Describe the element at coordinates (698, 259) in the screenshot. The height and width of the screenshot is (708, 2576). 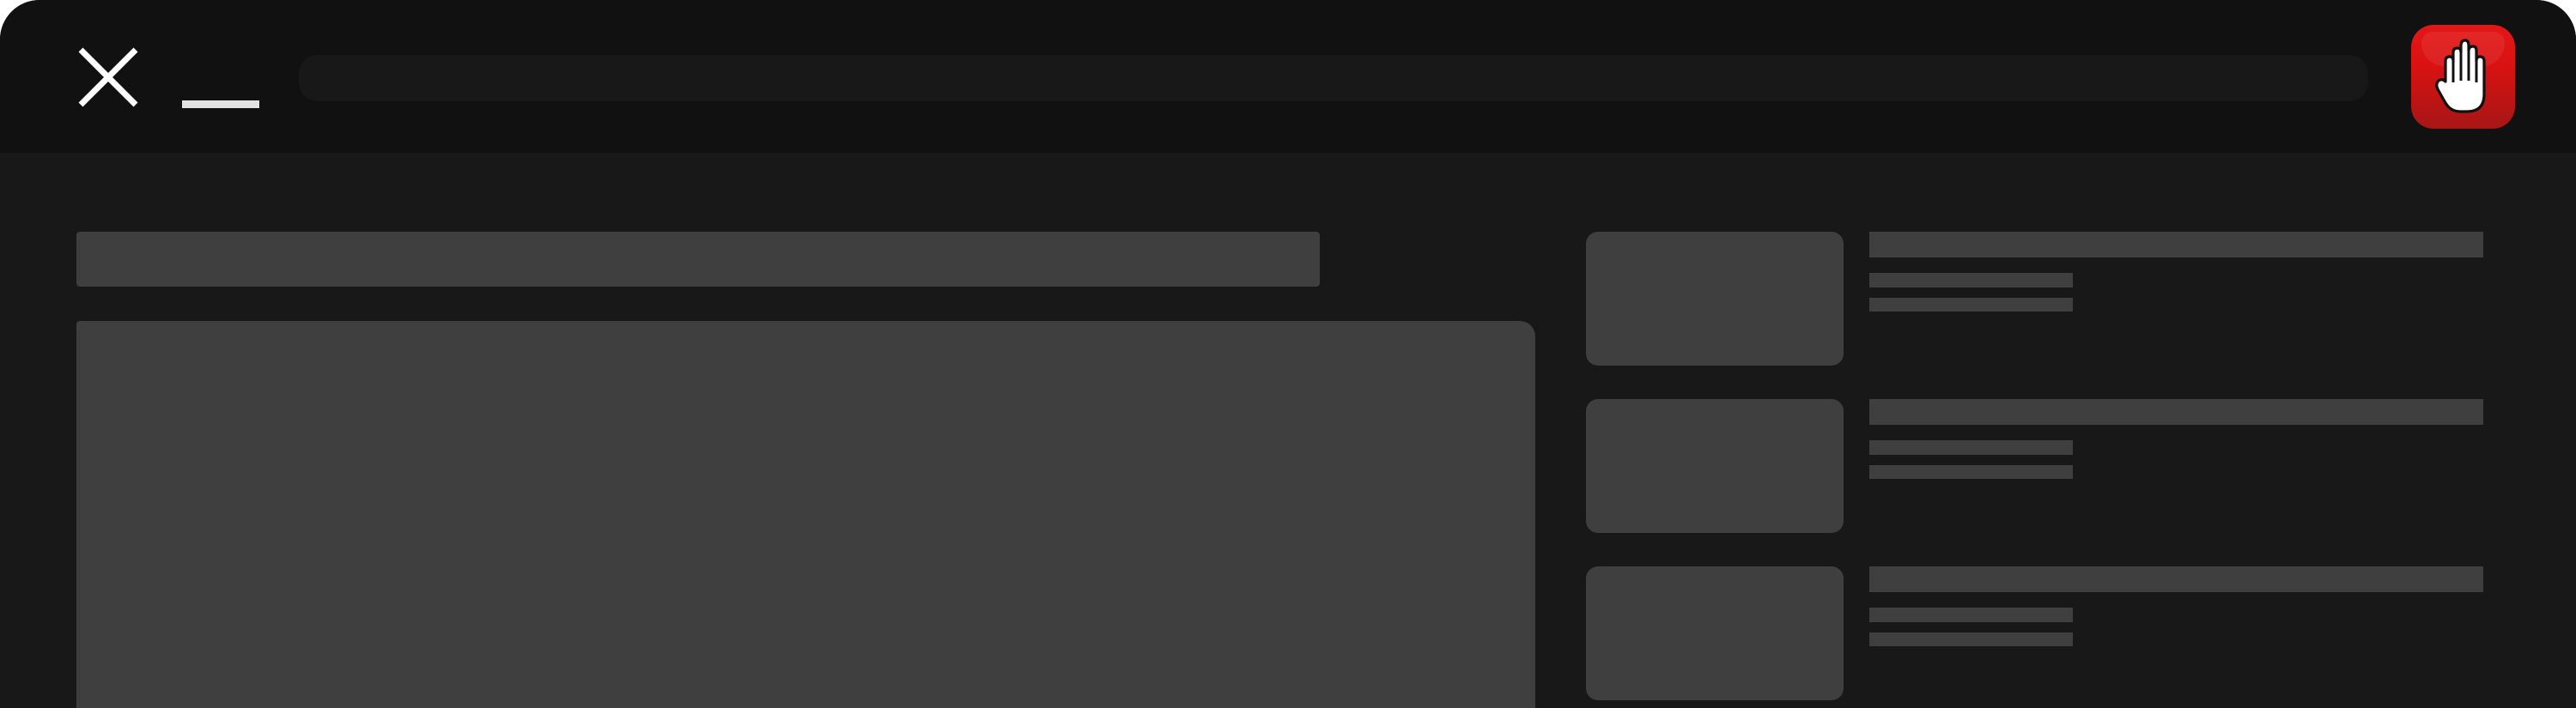
I see `video-title-placeholder` at that location.